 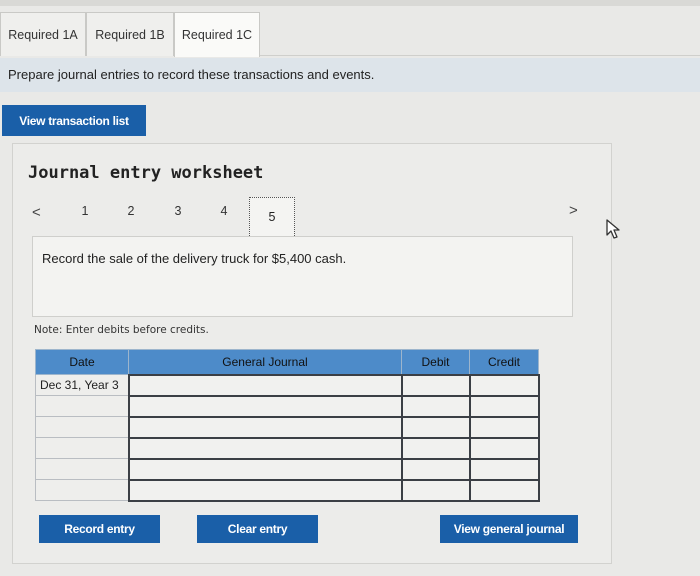 What do you see at coordinates (43, 34) in the screenshot?
I see `tab-required-1a: Required 1A` at bounding box center [43, 34].